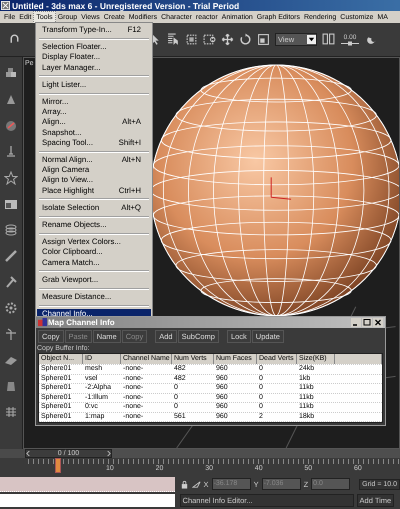  I want to click on window-icon, so click(11, 204).